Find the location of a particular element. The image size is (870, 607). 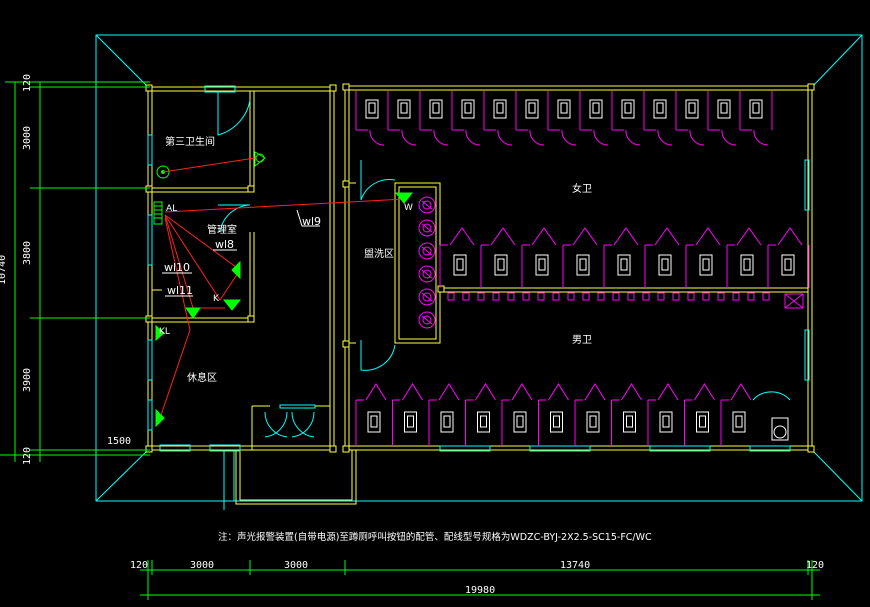

switch-label-kl: KL is located at coordinates (164, 332).